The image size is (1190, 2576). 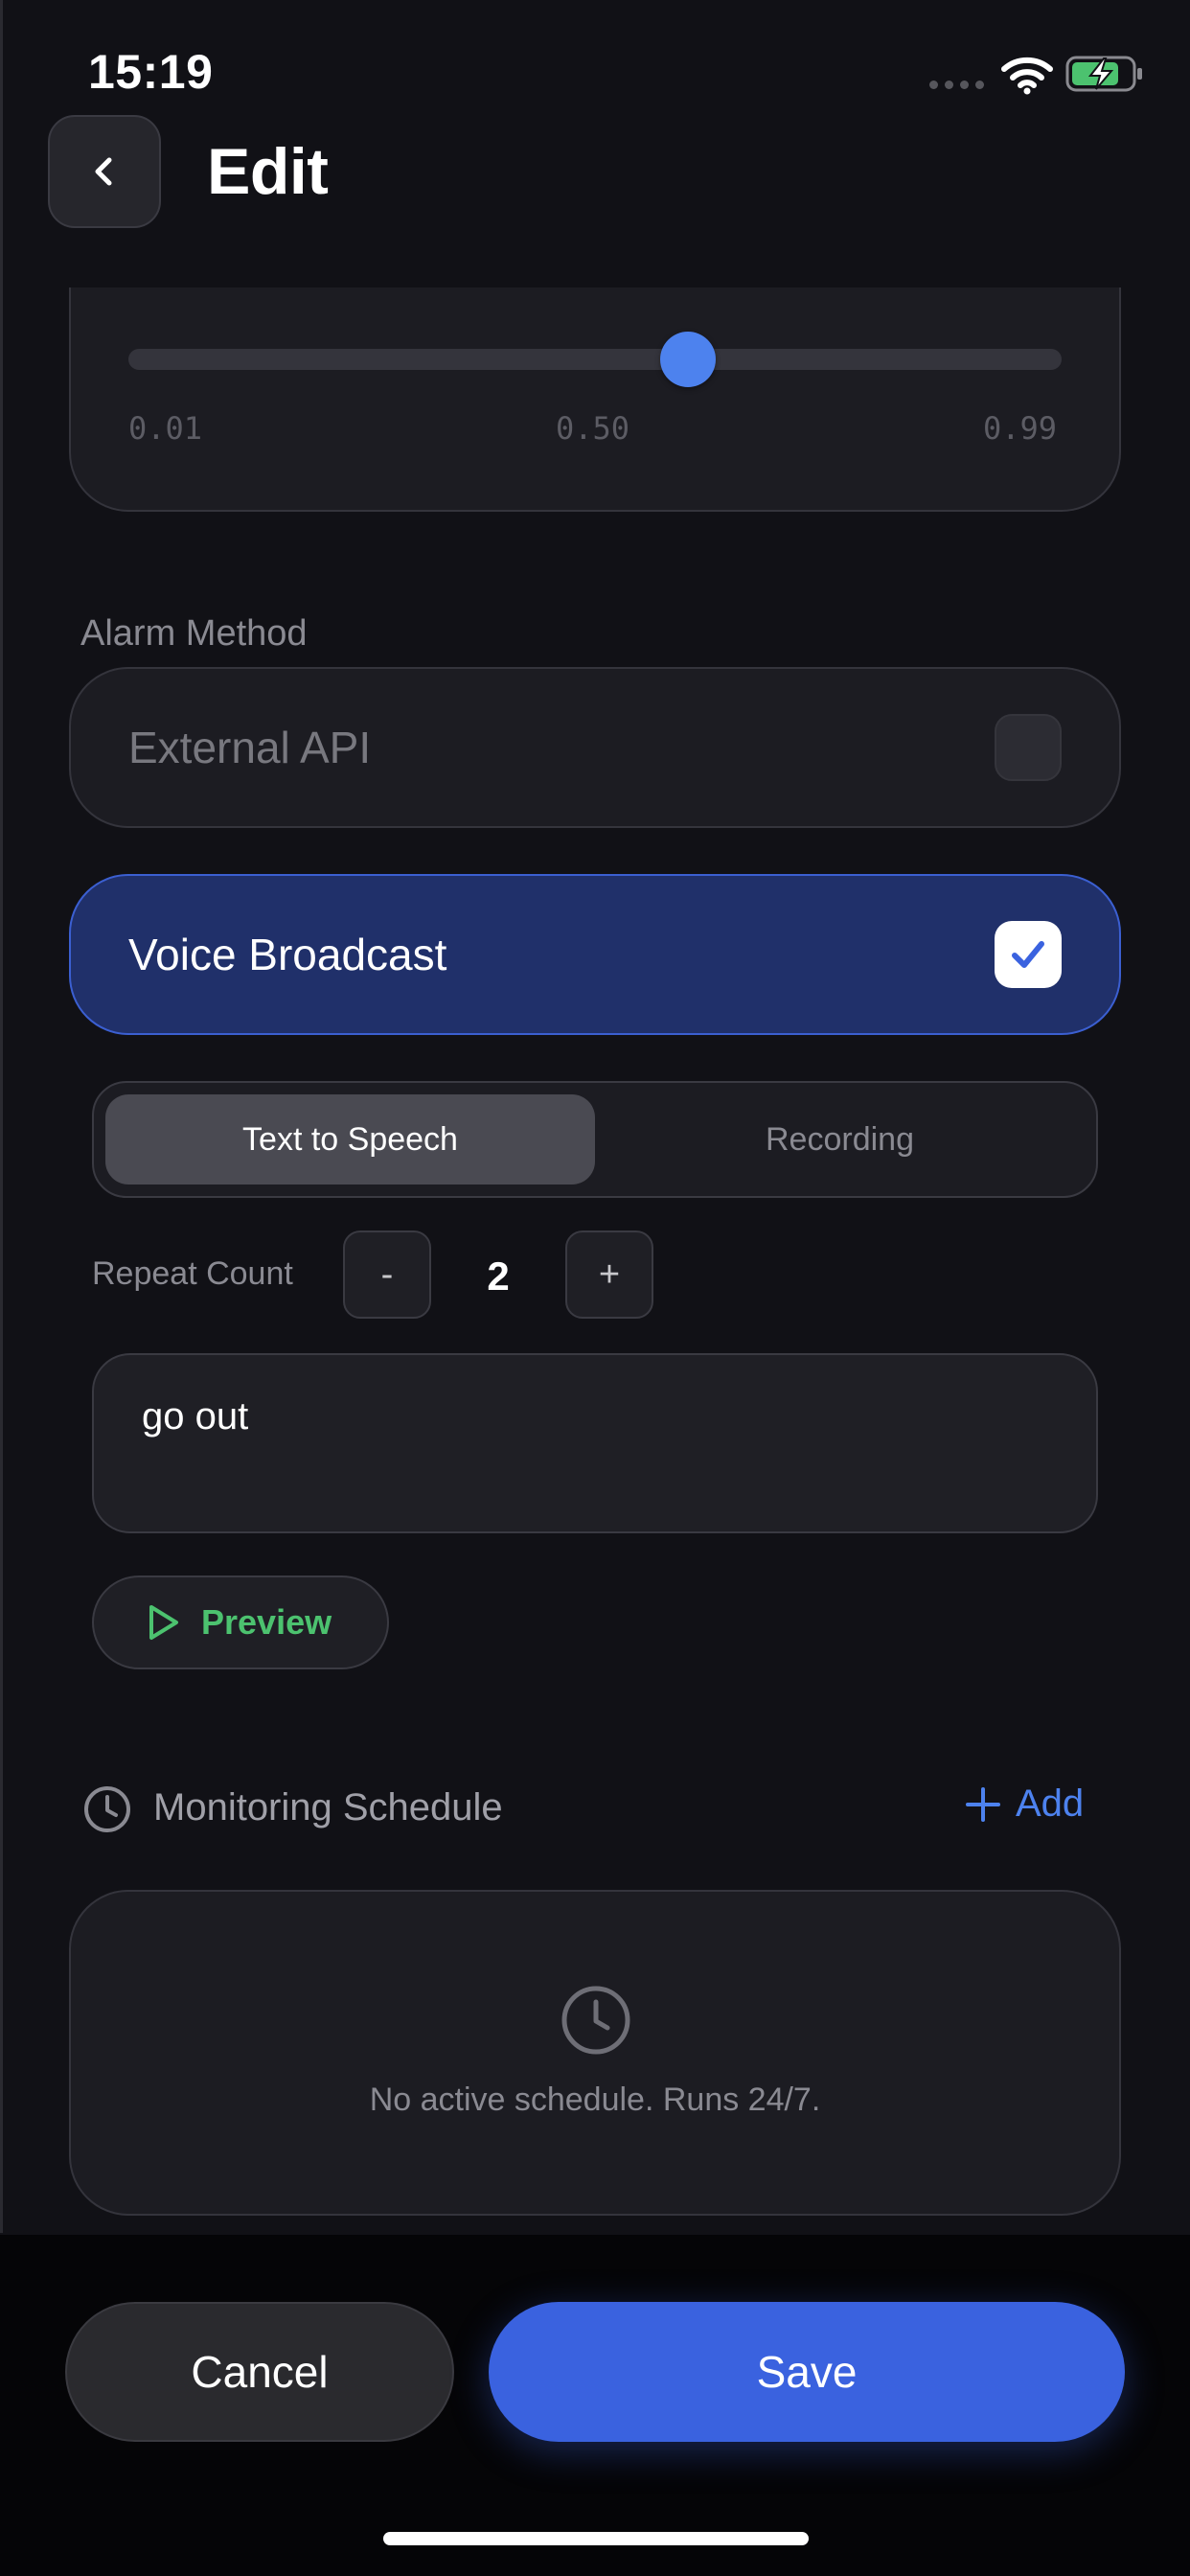 I want to click on voice-broadcast-checkbox, so click(x=1029, y=954).